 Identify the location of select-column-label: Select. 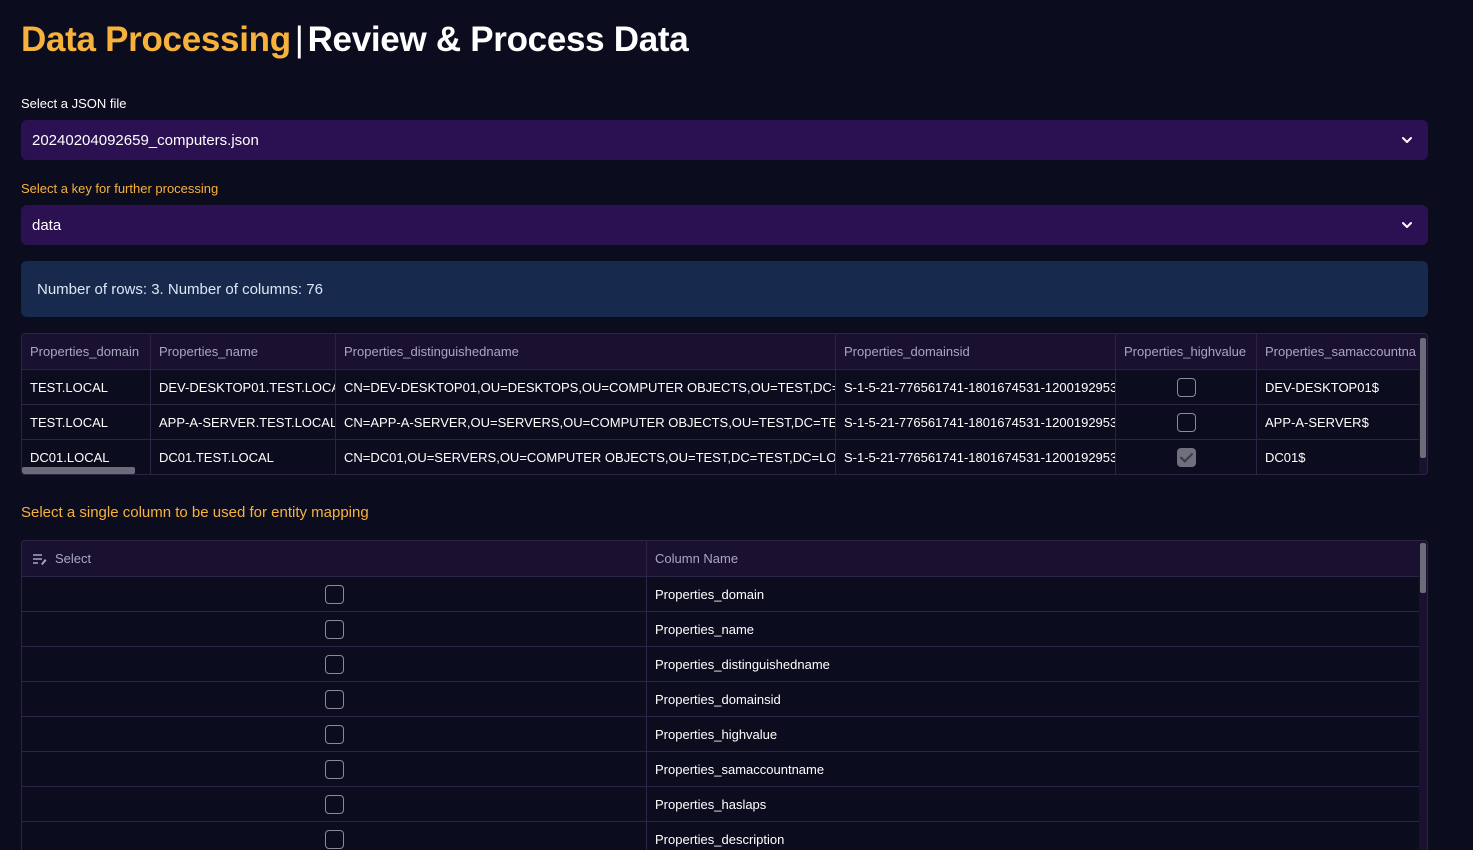
(73, 558).